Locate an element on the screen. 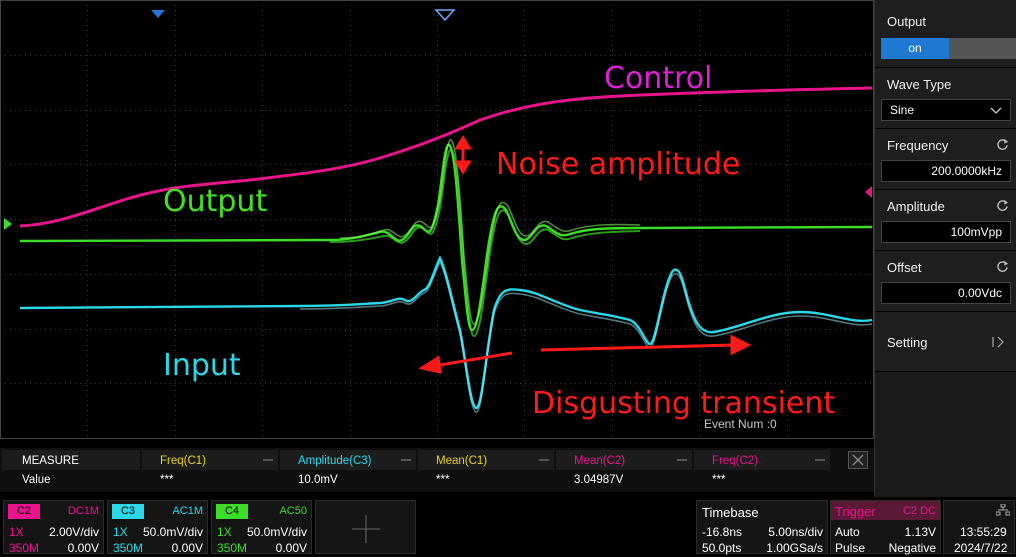 The height and width of the screenshot is (557, 1016). measure-col-name: Mean(C1) is located at coordinates (462, 461).